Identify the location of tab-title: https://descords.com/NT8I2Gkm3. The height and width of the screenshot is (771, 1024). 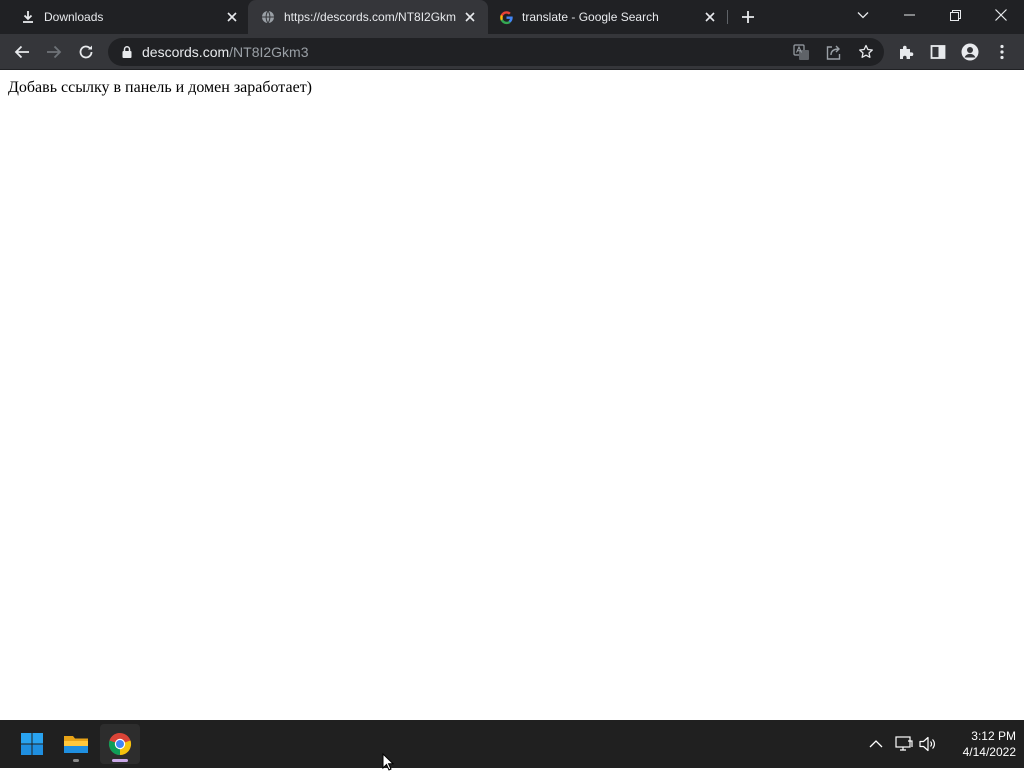
(370, 17).